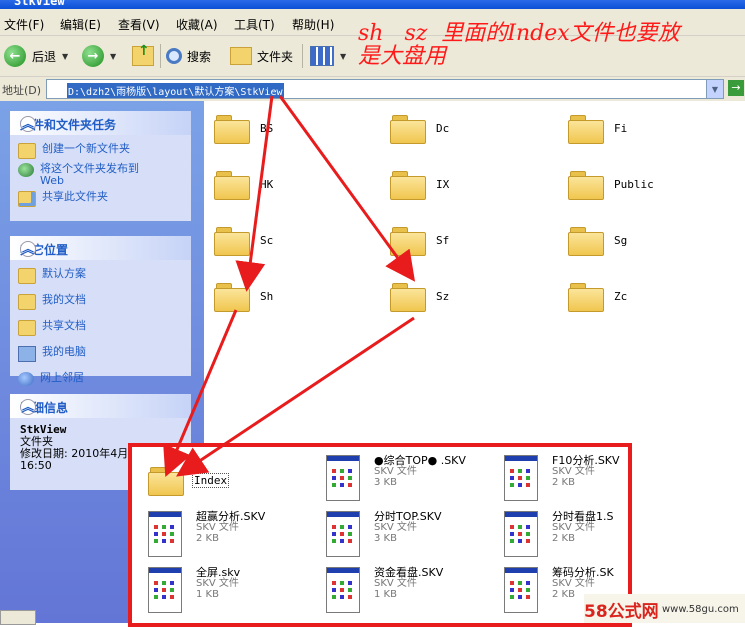 The width and height of the screenshot is (745, 627). What do you see at coordinates (558, 534) in the screenshot?
I see `skv-file: 分时看盘1.S SKV 文件 2 KB` at bounding box center [558, 534].